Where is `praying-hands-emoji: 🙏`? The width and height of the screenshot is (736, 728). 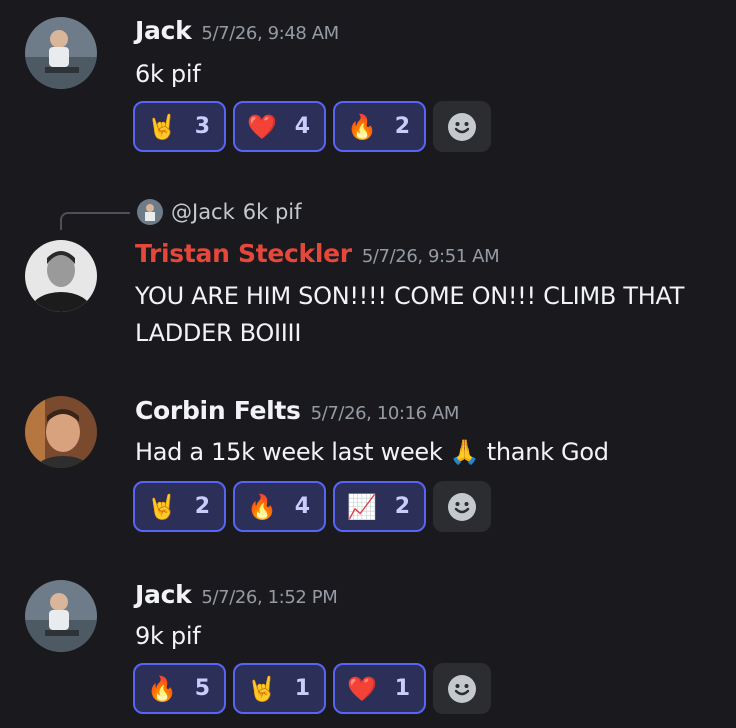 praying-hands-emoji: 🙏 is located at coordinates (464, 452).